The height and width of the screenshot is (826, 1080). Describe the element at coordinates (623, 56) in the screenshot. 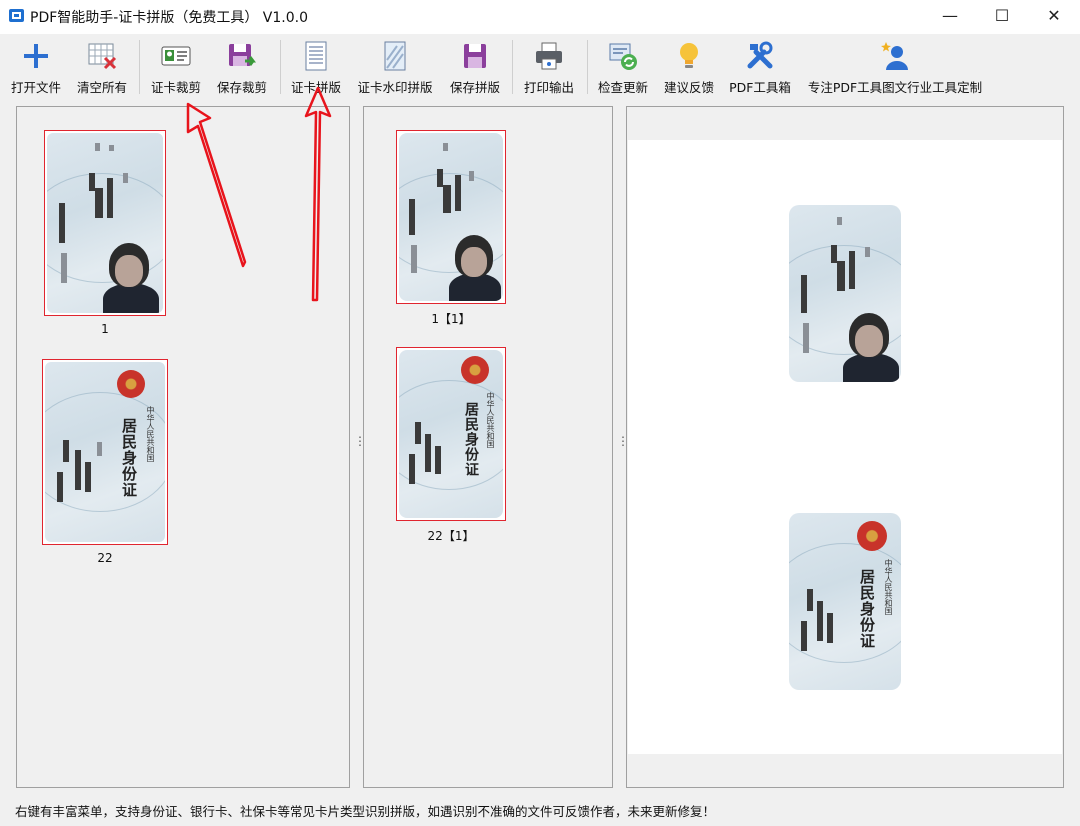

I see `update-icon` at that location.